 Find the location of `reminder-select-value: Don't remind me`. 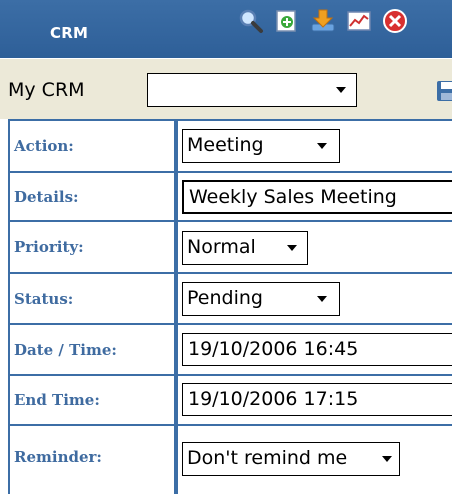

reminder-select-value: Don't remind me is located at coordinates (267, 458).